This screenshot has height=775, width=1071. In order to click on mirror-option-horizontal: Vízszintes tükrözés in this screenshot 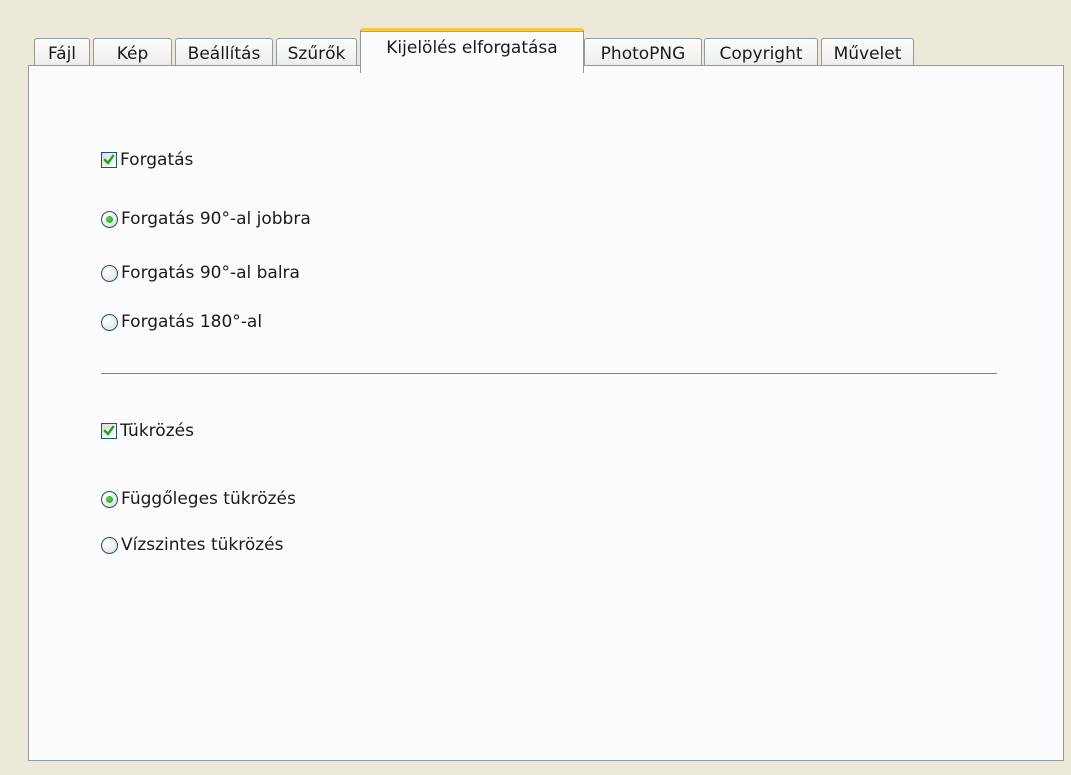, I will do `click(192, 545)`.